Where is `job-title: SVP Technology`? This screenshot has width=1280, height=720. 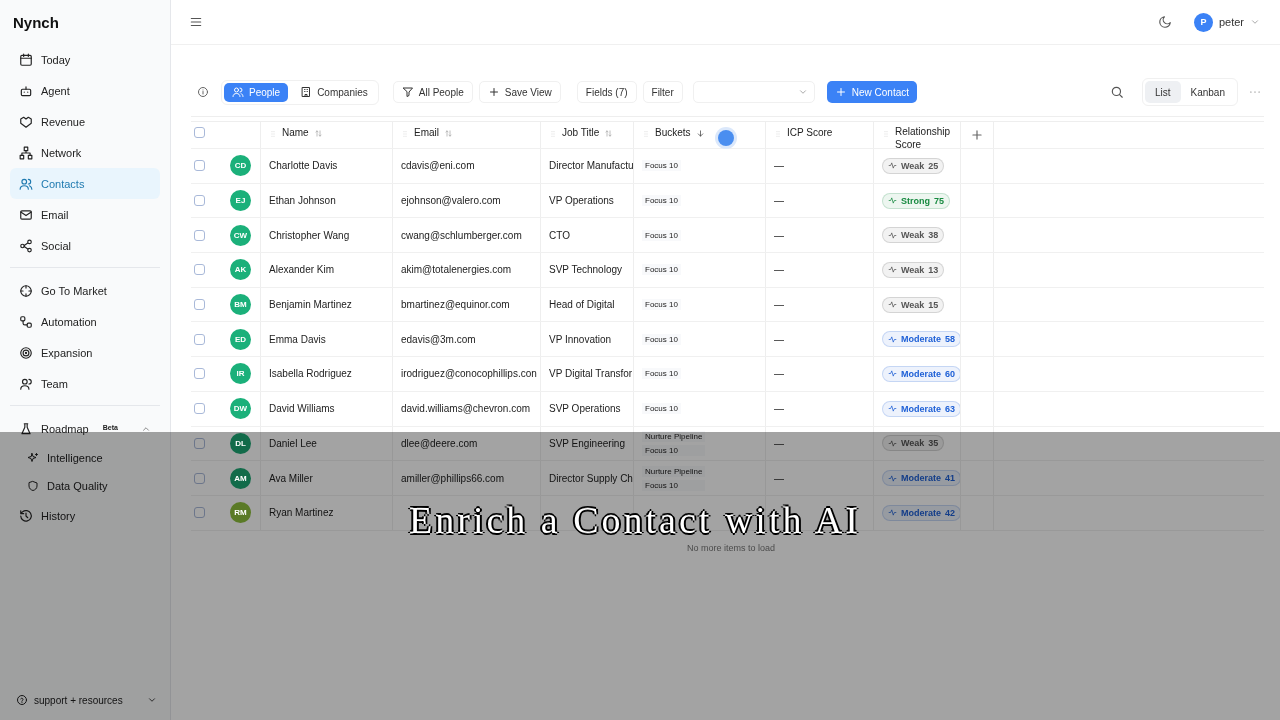
job-title: SVP Technology is located at coordinates (586, 270).